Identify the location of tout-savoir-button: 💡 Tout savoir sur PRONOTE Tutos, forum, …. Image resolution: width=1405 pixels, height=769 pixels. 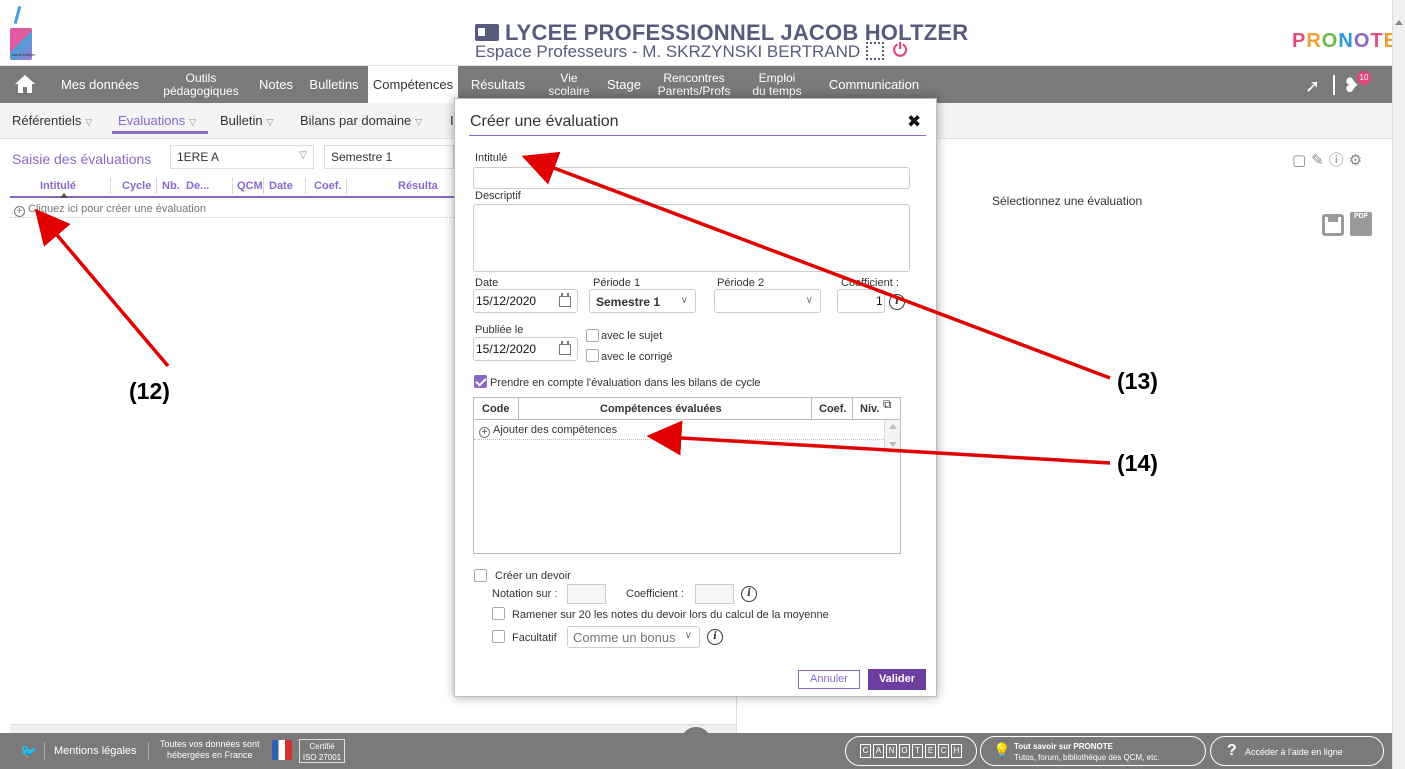
(1093, 751).